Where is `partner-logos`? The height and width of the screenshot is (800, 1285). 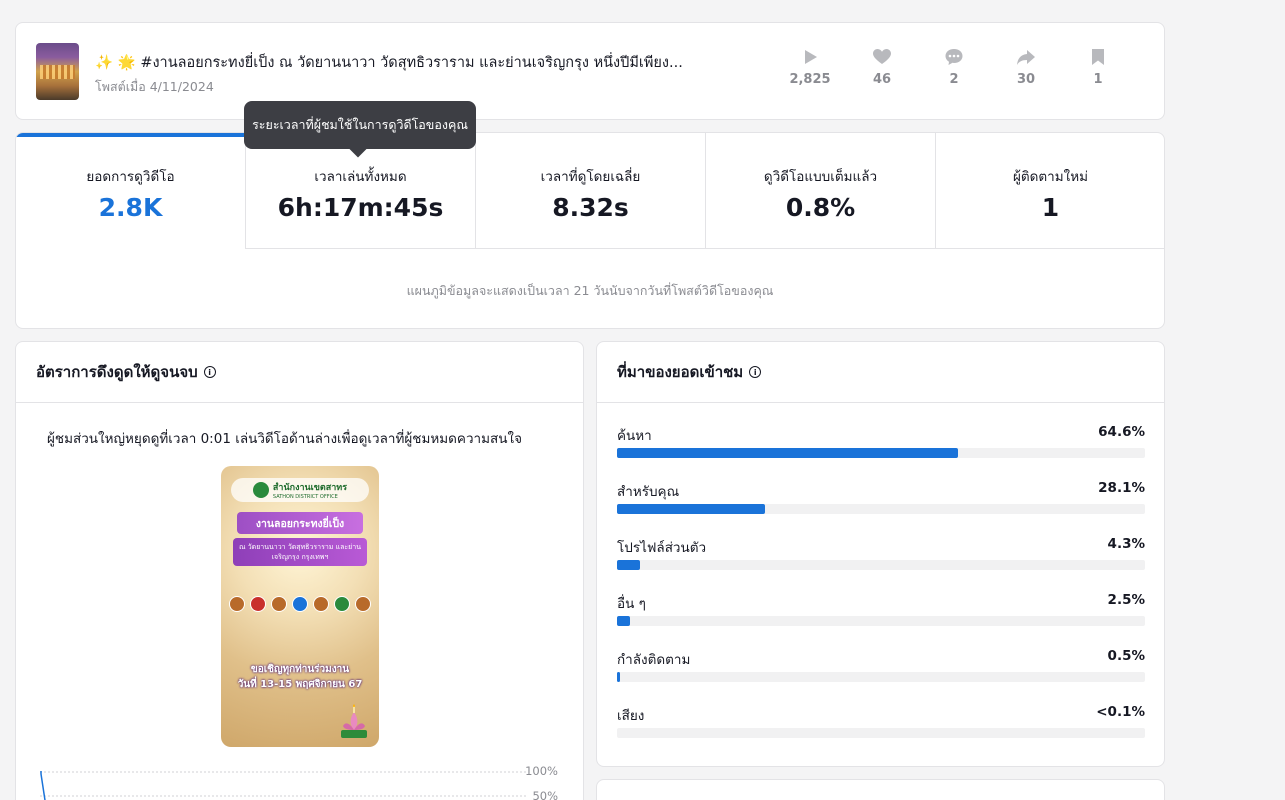 partner-logos is located at coordinates (300, 604).